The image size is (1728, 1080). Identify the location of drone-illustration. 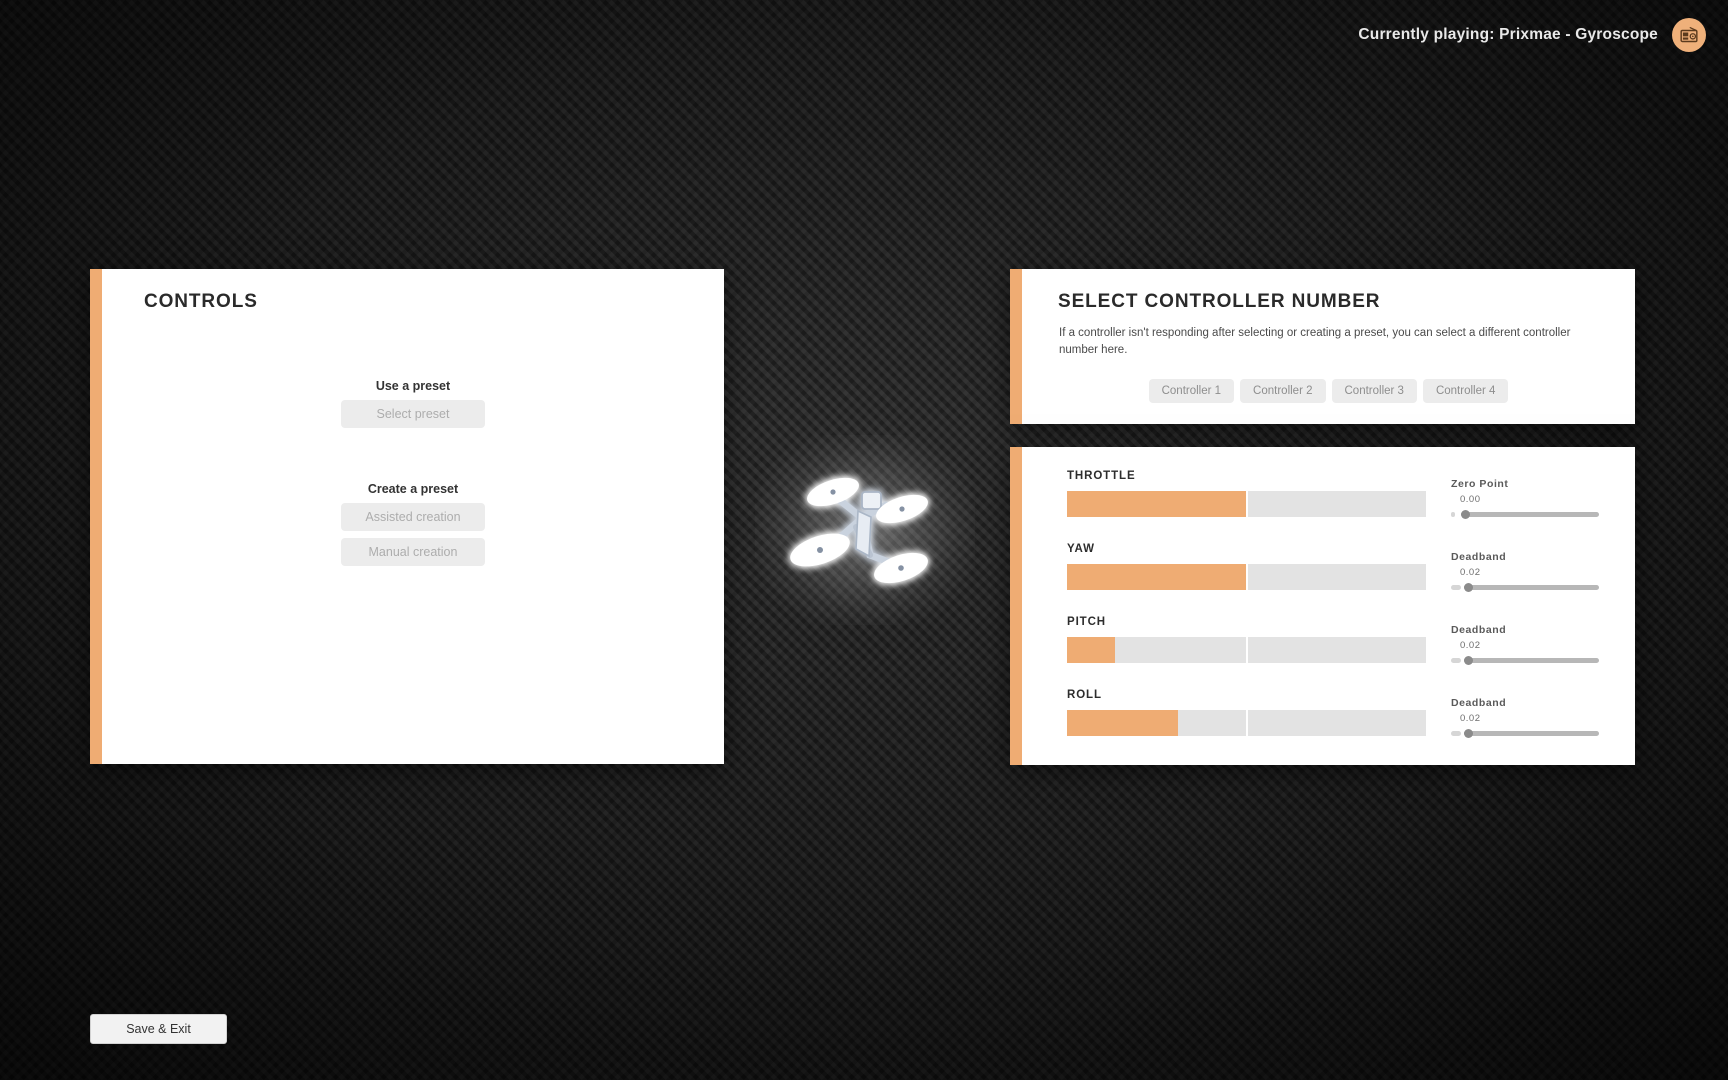
(865, 530).